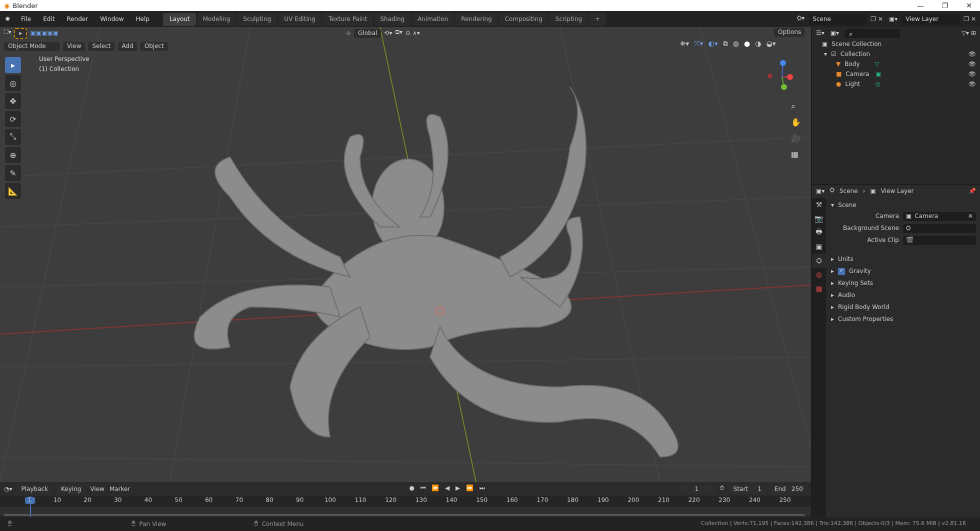  Describe the element at coordinates (834, 33) in the screenshot. I see `filter-icon: ▣▾` at that location.